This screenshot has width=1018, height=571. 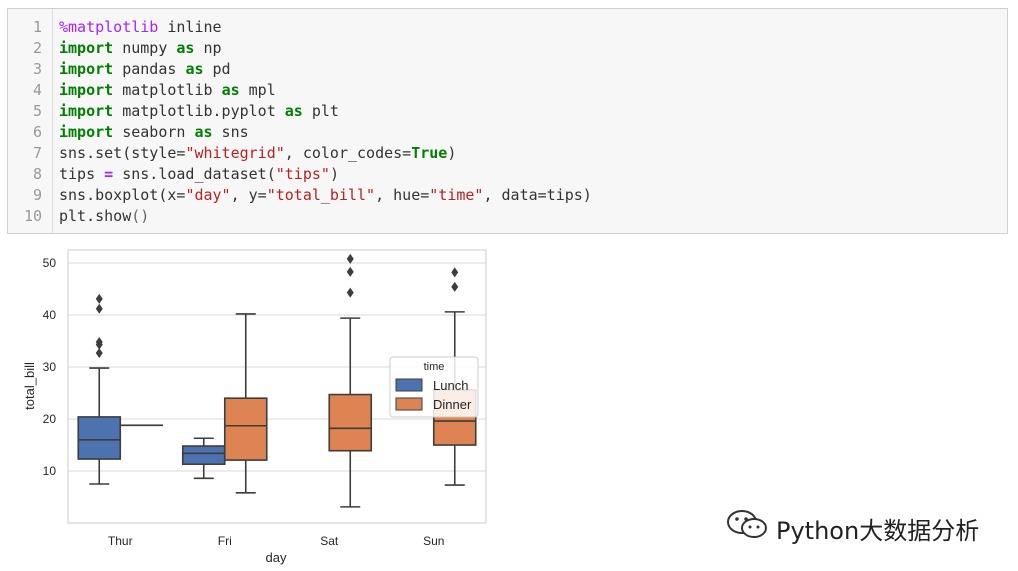 I want to click on code-token: "time", so click(x=456, y=195).